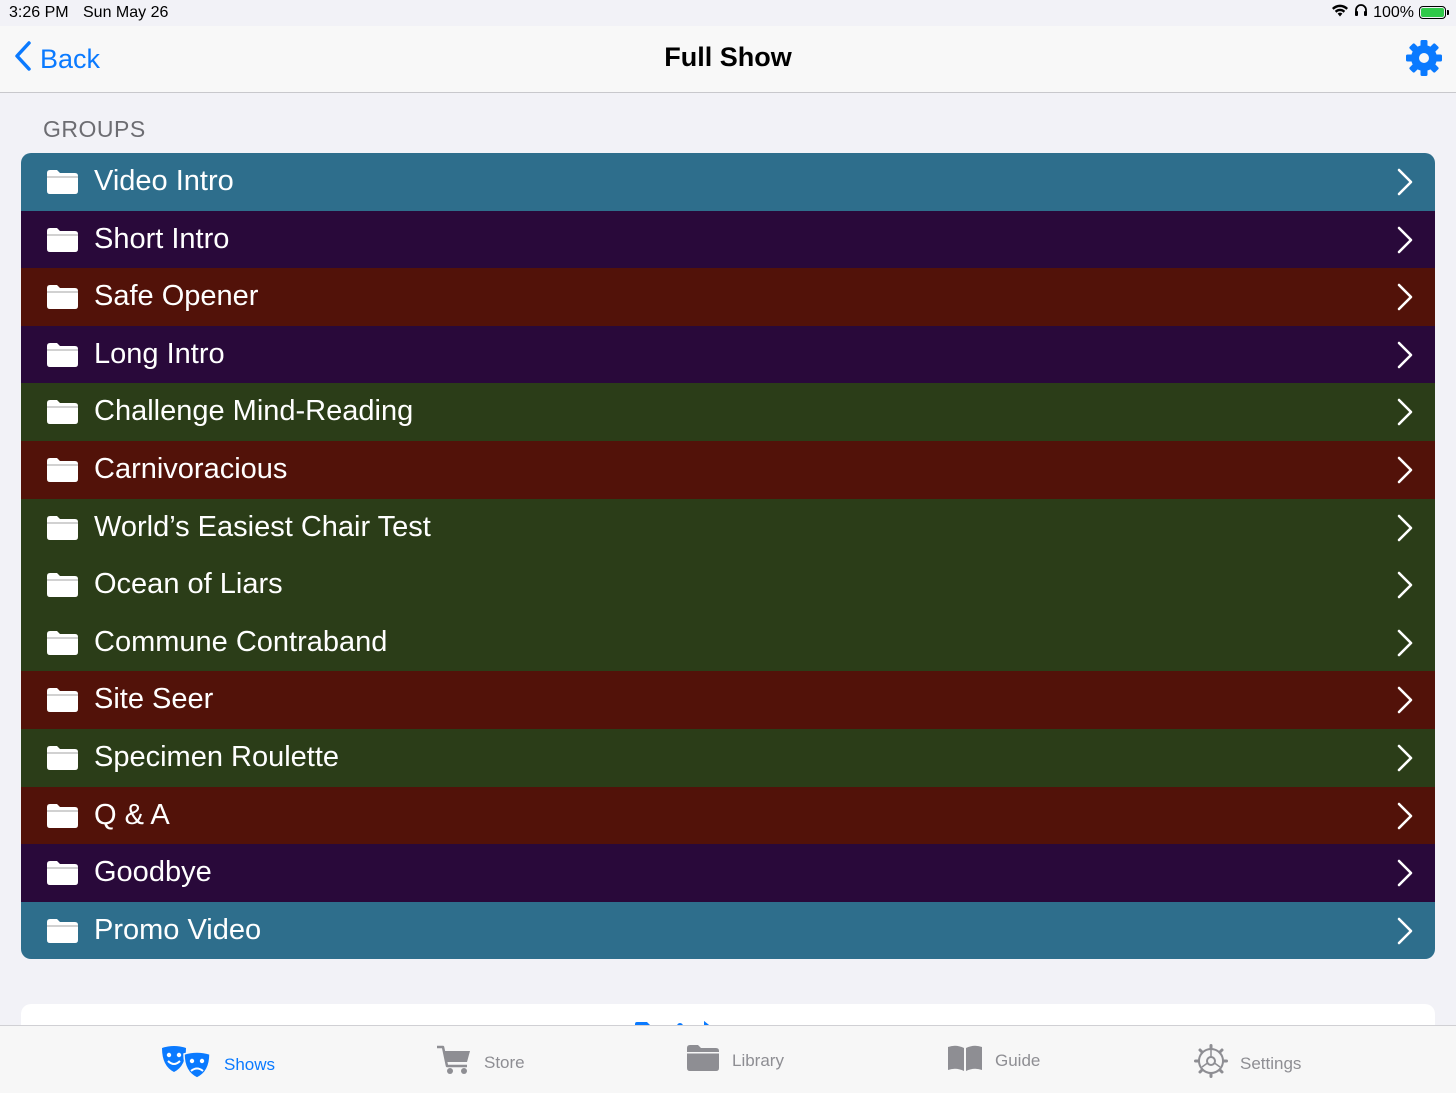  Describe the element at coordinates (1271, 1063) in the screenshot. I see `tab-label-settings: Settings` at that location.